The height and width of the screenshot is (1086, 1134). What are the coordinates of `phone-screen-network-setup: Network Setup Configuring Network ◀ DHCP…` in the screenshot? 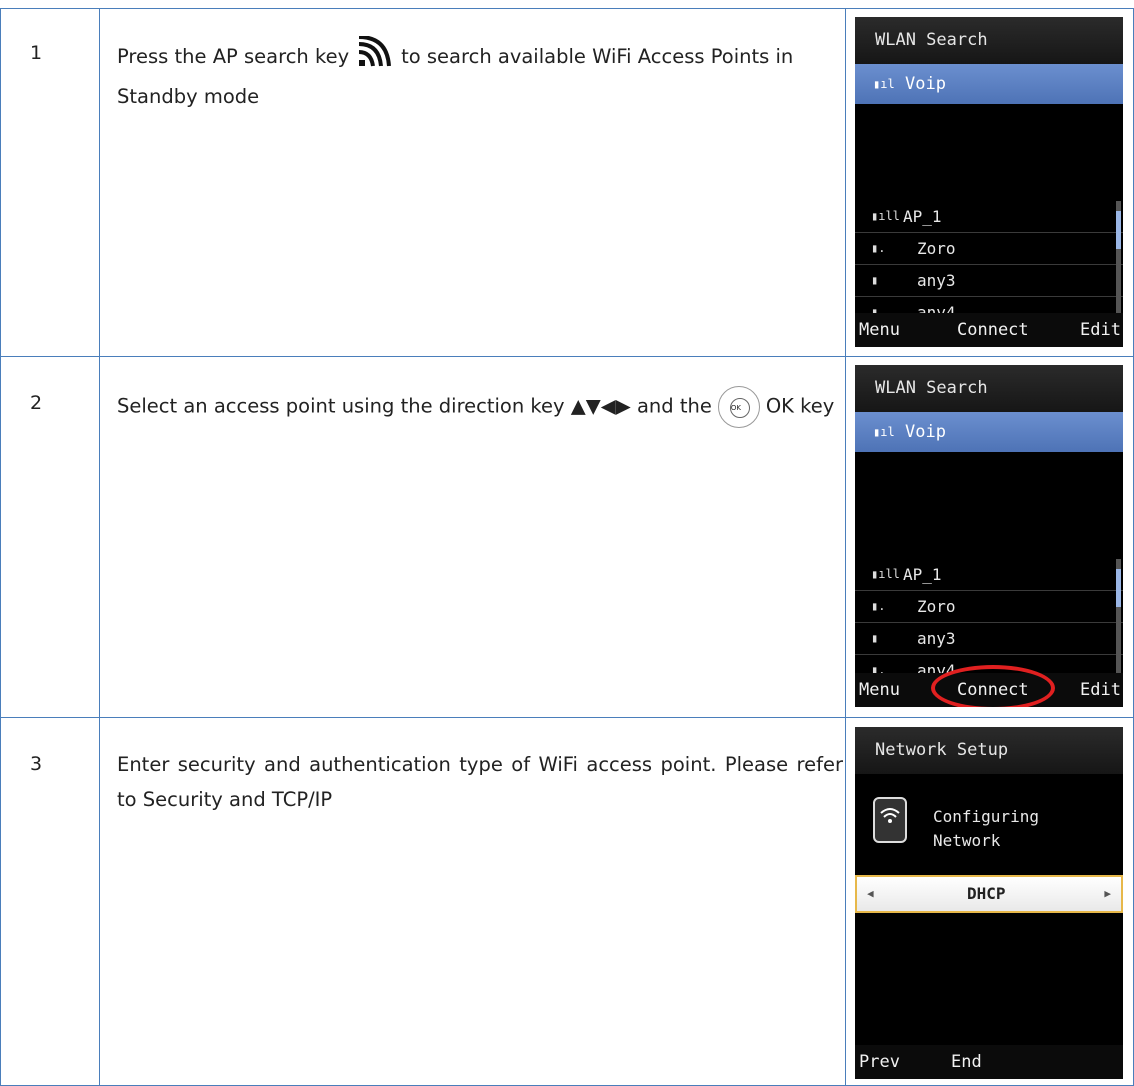 It's located at (989, 903).